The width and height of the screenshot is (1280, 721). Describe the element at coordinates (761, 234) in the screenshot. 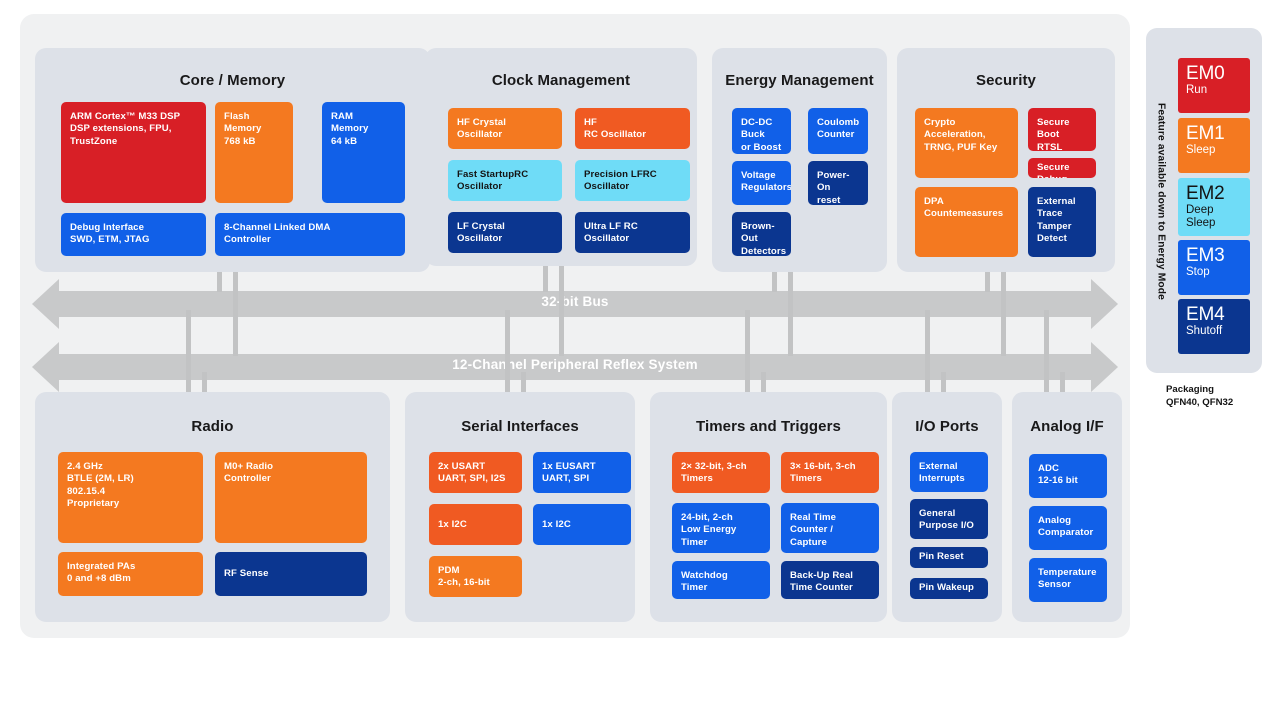

I see `block-brown-out-detectors: Brown-Out Detectors` at that location.